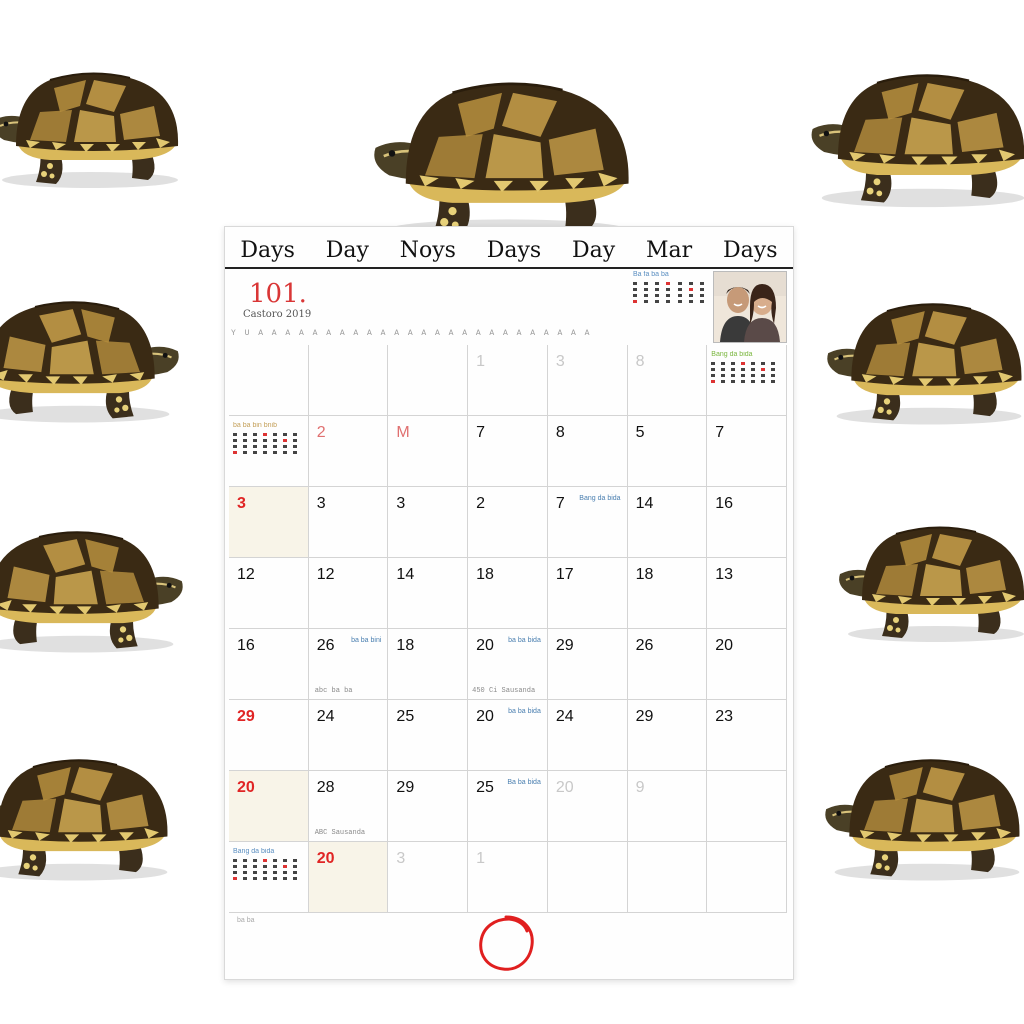 The image size is (1024, 1024). What do you see at coordinates (724, 716) in the screenshot?
I see `day-number: 23` at bounding box center [724, 716].